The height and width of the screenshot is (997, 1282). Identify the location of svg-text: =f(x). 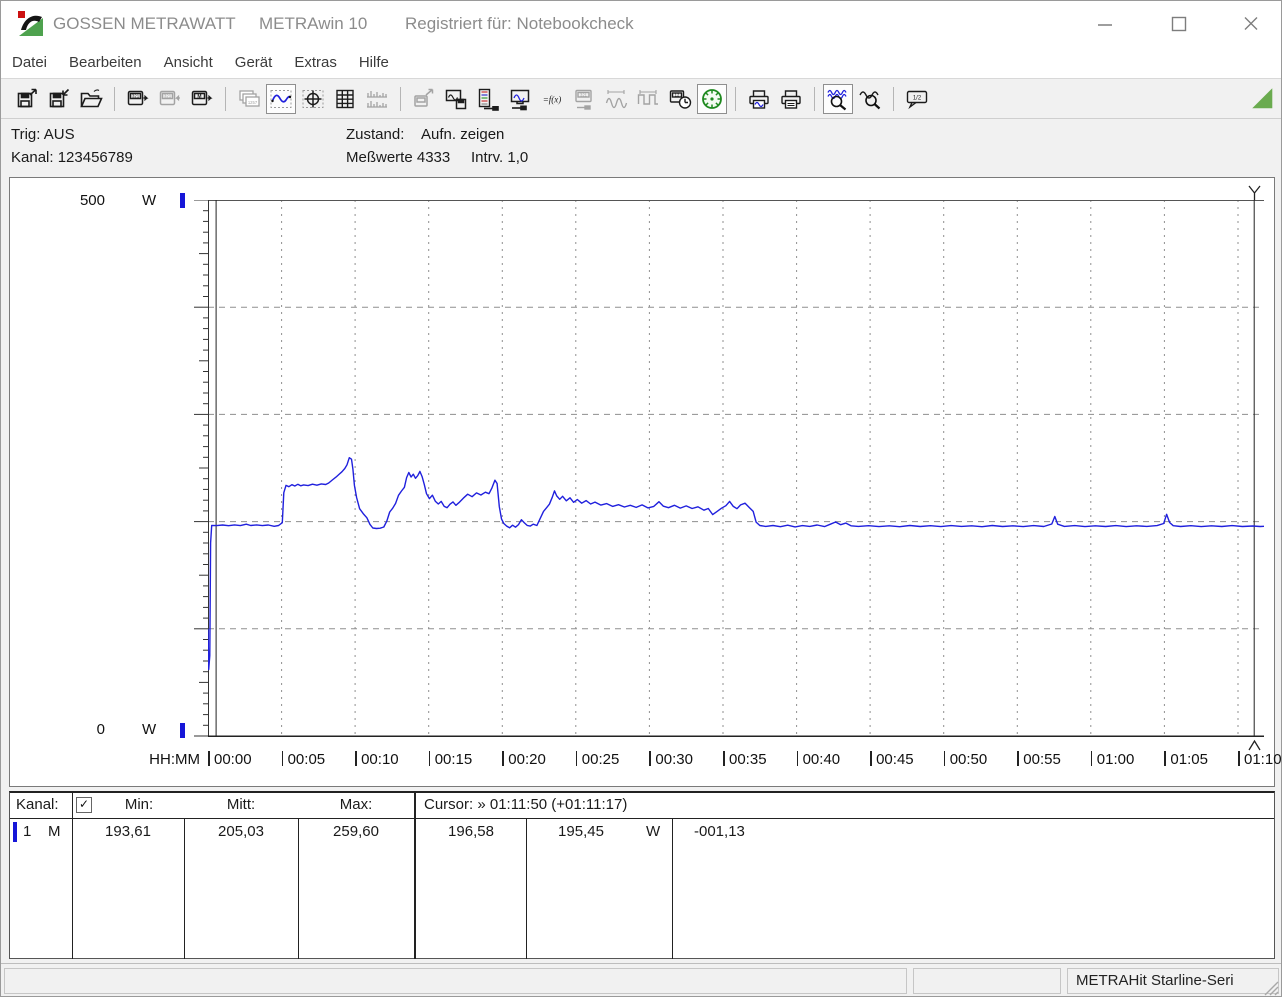
(552, 99).